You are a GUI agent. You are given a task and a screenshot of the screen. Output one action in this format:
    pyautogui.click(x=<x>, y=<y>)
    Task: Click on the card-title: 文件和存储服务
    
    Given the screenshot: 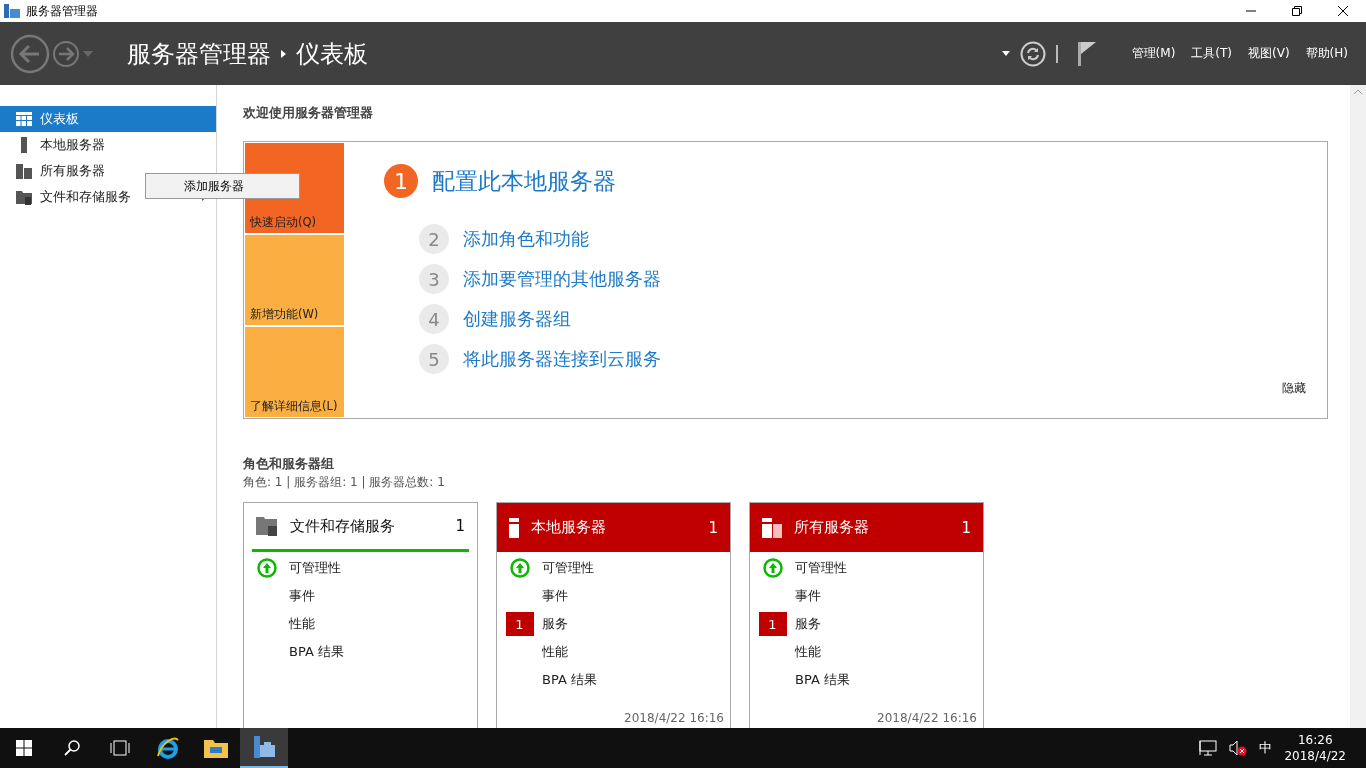 What is the action you would take?
    pyautogui.click(x=343, y=526)
    